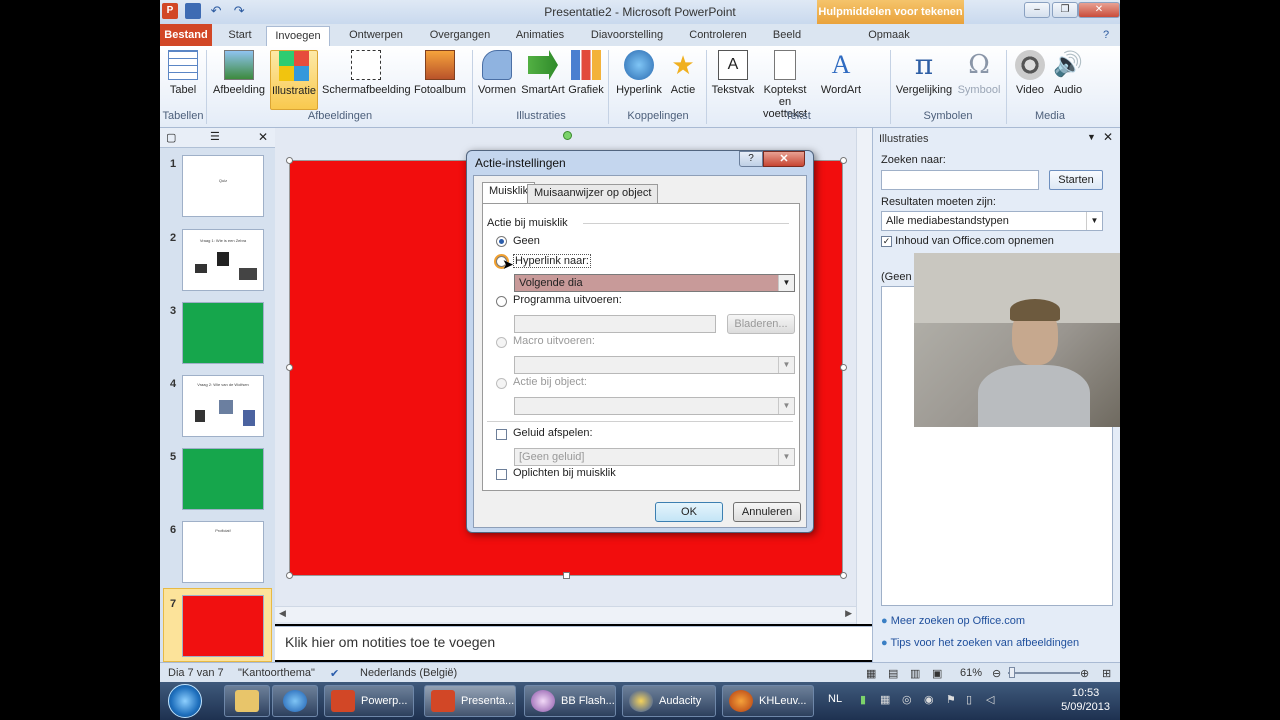 The height and width of the screenshot is (720, 1280). What do you see at coordinates (295, 701) in the screenshot?
I see `ie-taskbar-icon` at bounding box center [295, 701].